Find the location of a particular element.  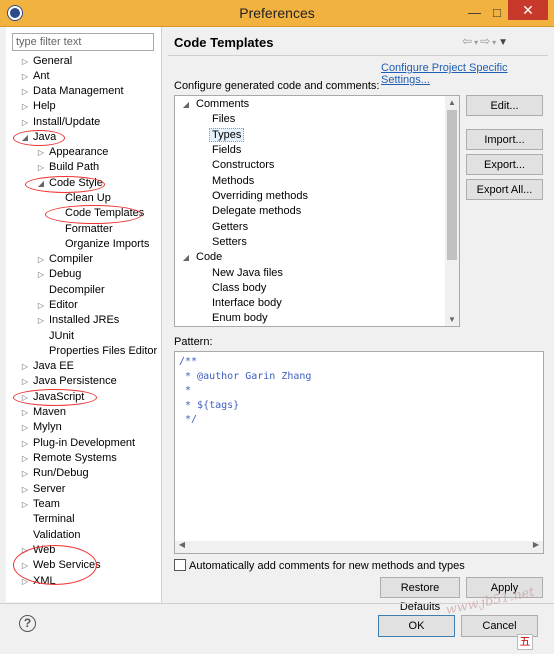

templates-scrollbar: ▲ ▼ is located at coordinates (452, 211).